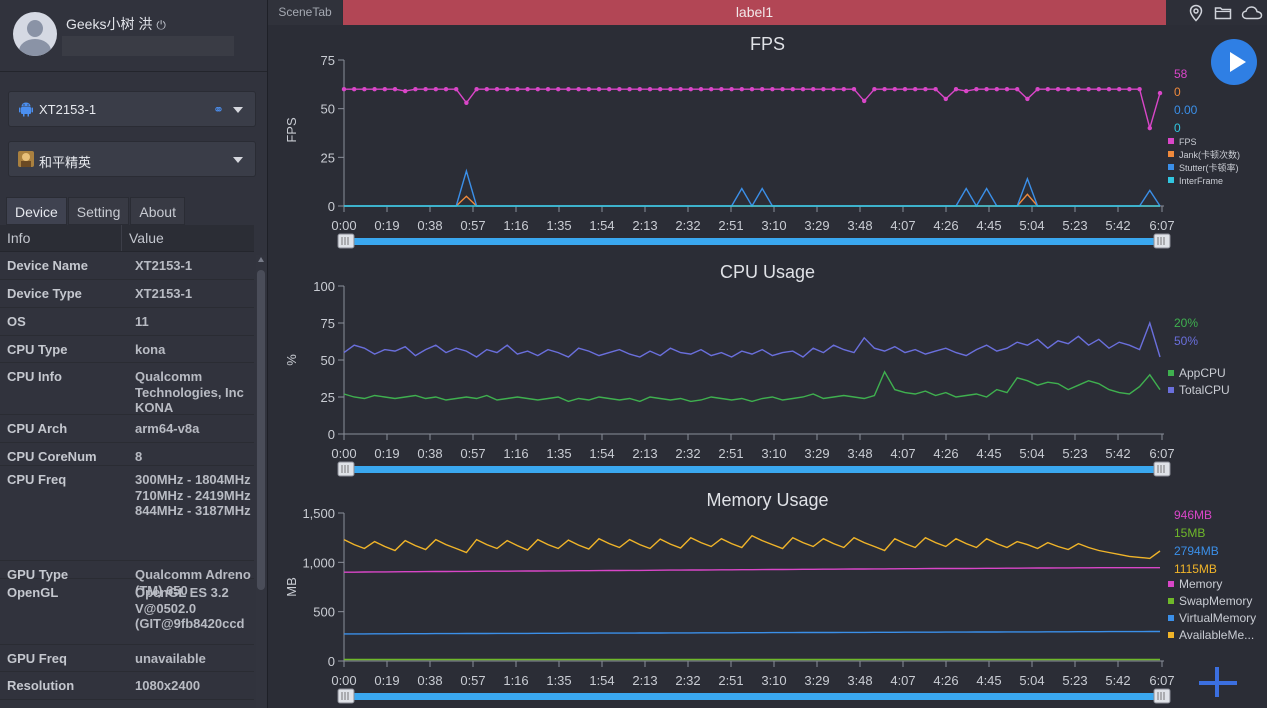  What do you see at coordinates (1238, 62) in the screenshot?
I see `play-icon` at bounding box center [1238, 62].